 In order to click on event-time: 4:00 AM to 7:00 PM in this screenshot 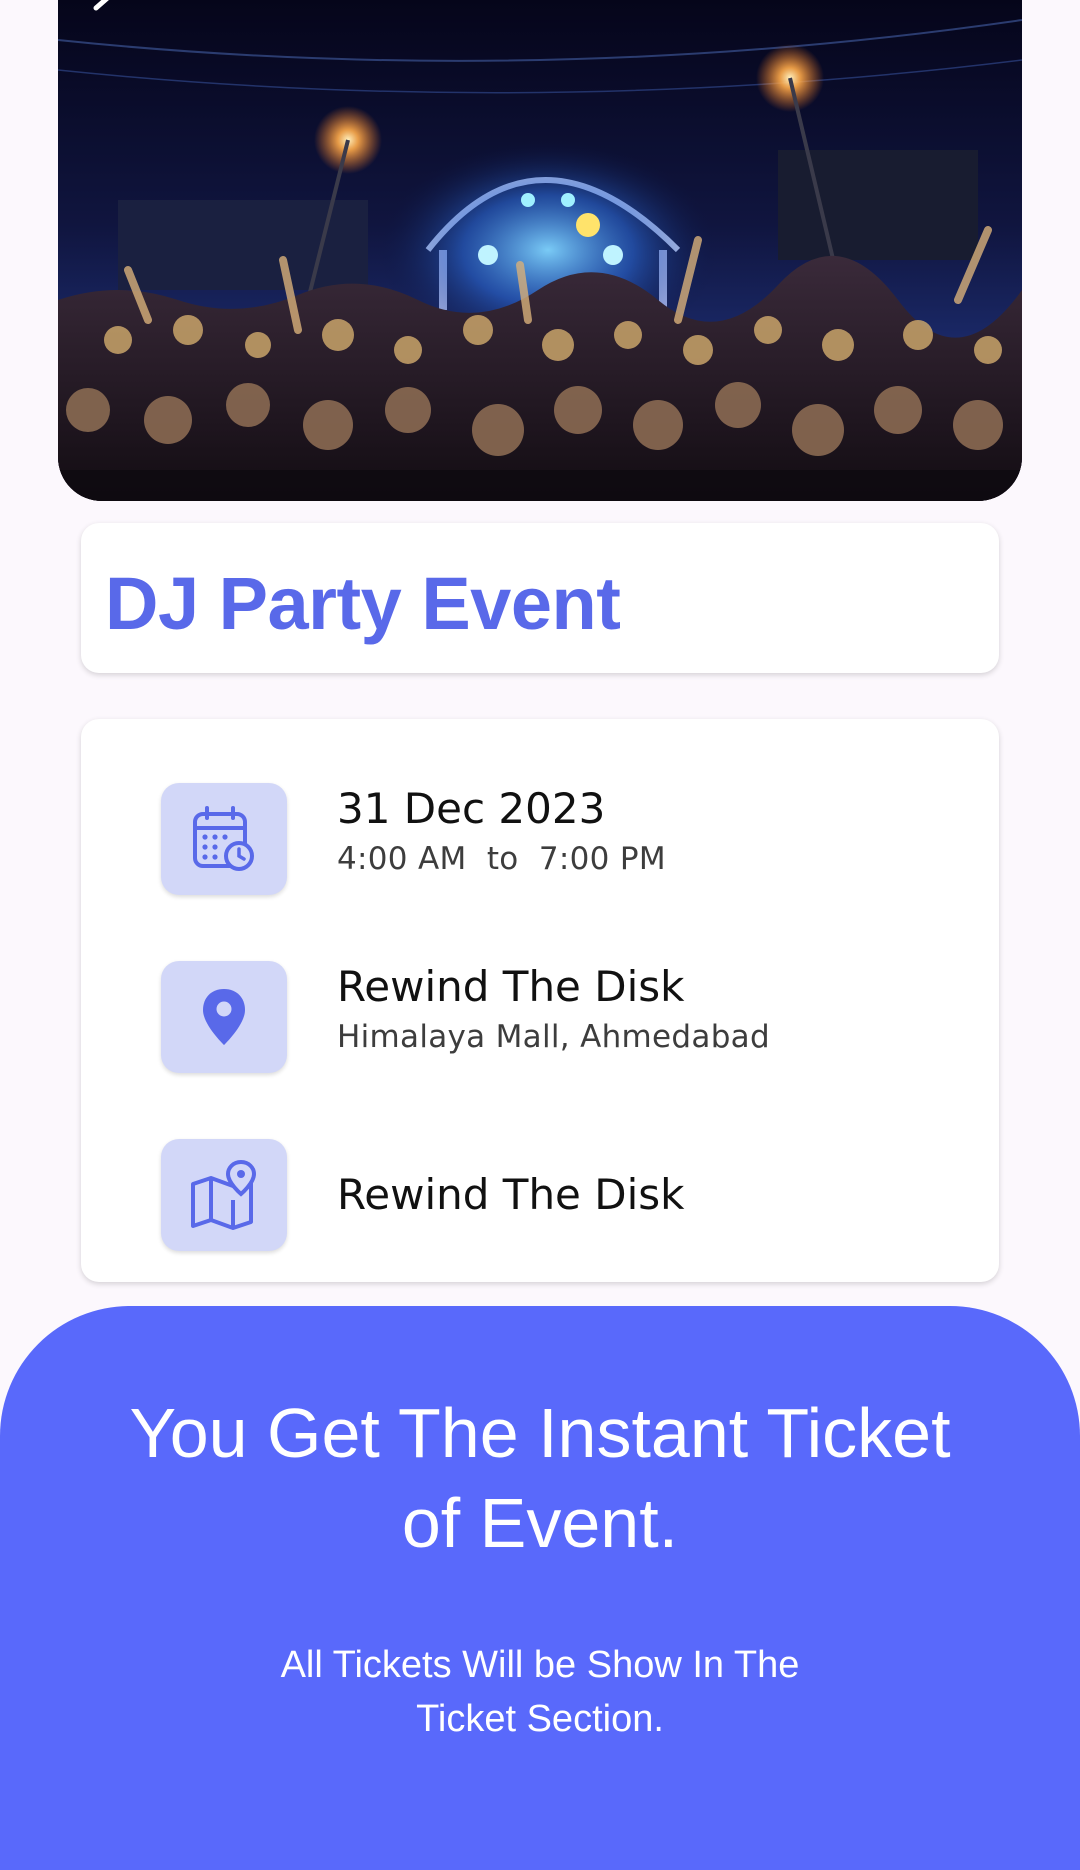, I will do `click(501, 859)`.